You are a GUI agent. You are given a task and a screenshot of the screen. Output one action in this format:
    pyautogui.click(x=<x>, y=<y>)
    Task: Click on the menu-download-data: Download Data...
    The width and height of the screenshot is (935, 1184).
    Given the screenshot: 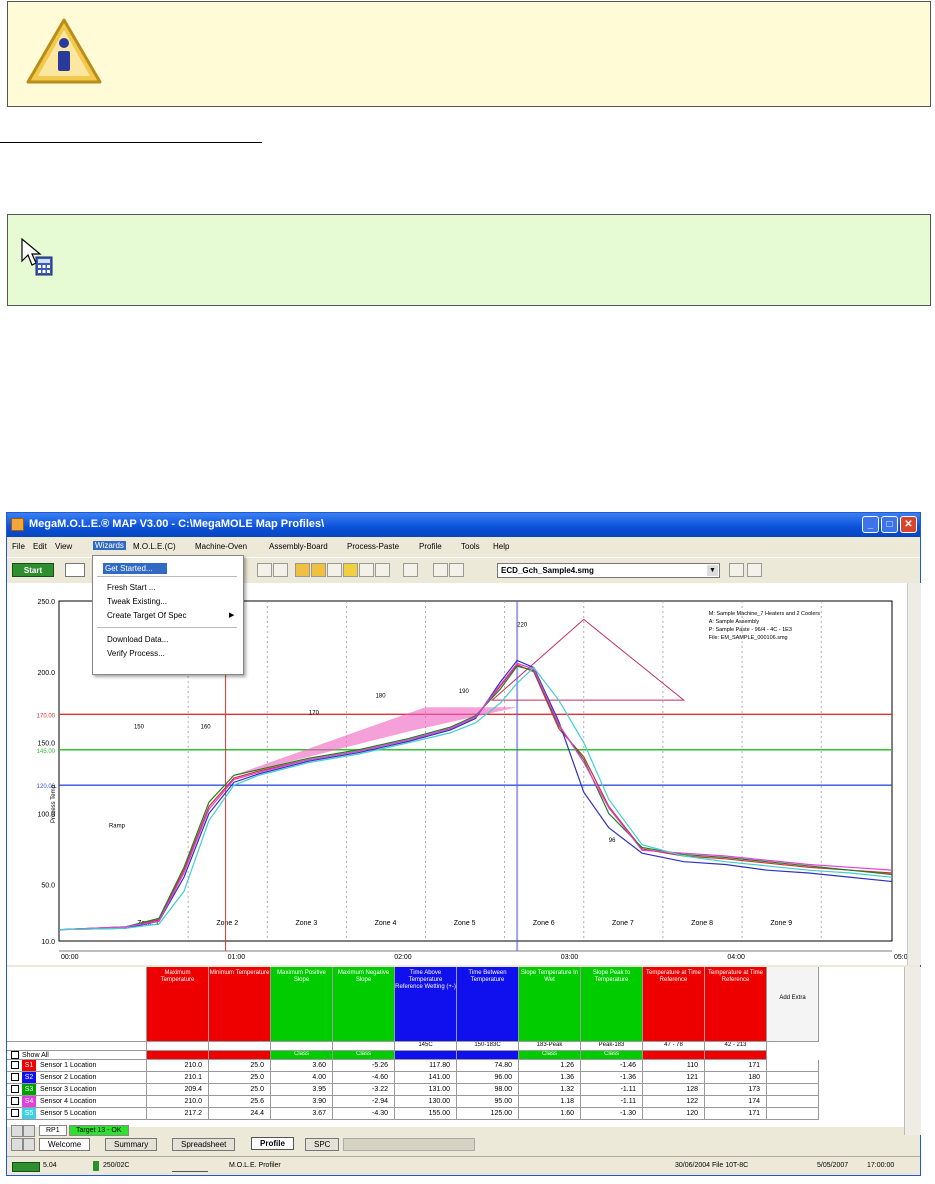 What is the action you would take?
    pyautogui.click(x=137, y=639)
    